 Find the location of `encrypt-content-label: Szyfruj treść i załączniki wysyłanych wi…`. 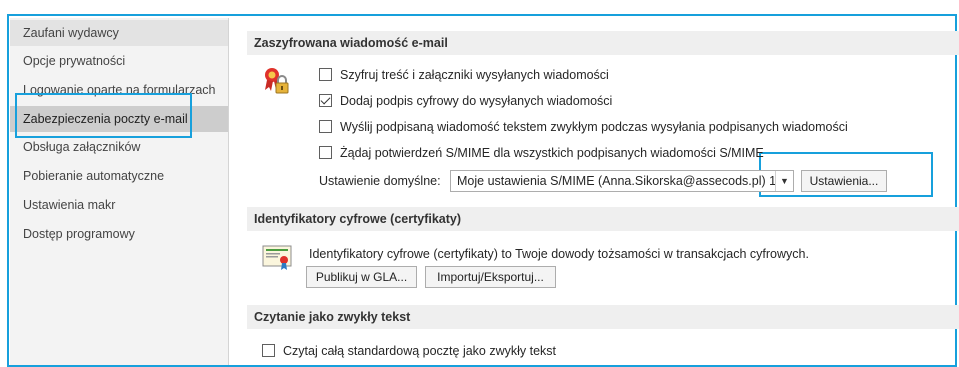

encrypt-content-label: Szyfruj treść i załączniki wysyłanych wi… is located at coordinates (474, 75).